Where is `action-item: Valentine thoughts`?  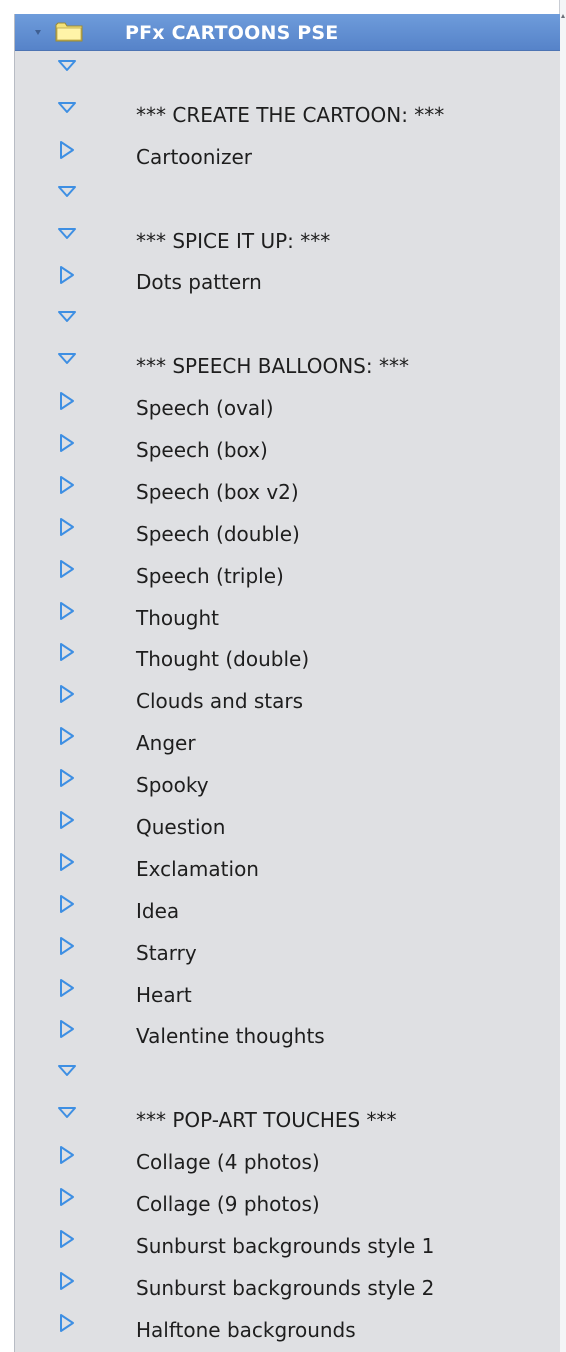
action-item: Valentine thoughts is located at coordinates (287, 1034).